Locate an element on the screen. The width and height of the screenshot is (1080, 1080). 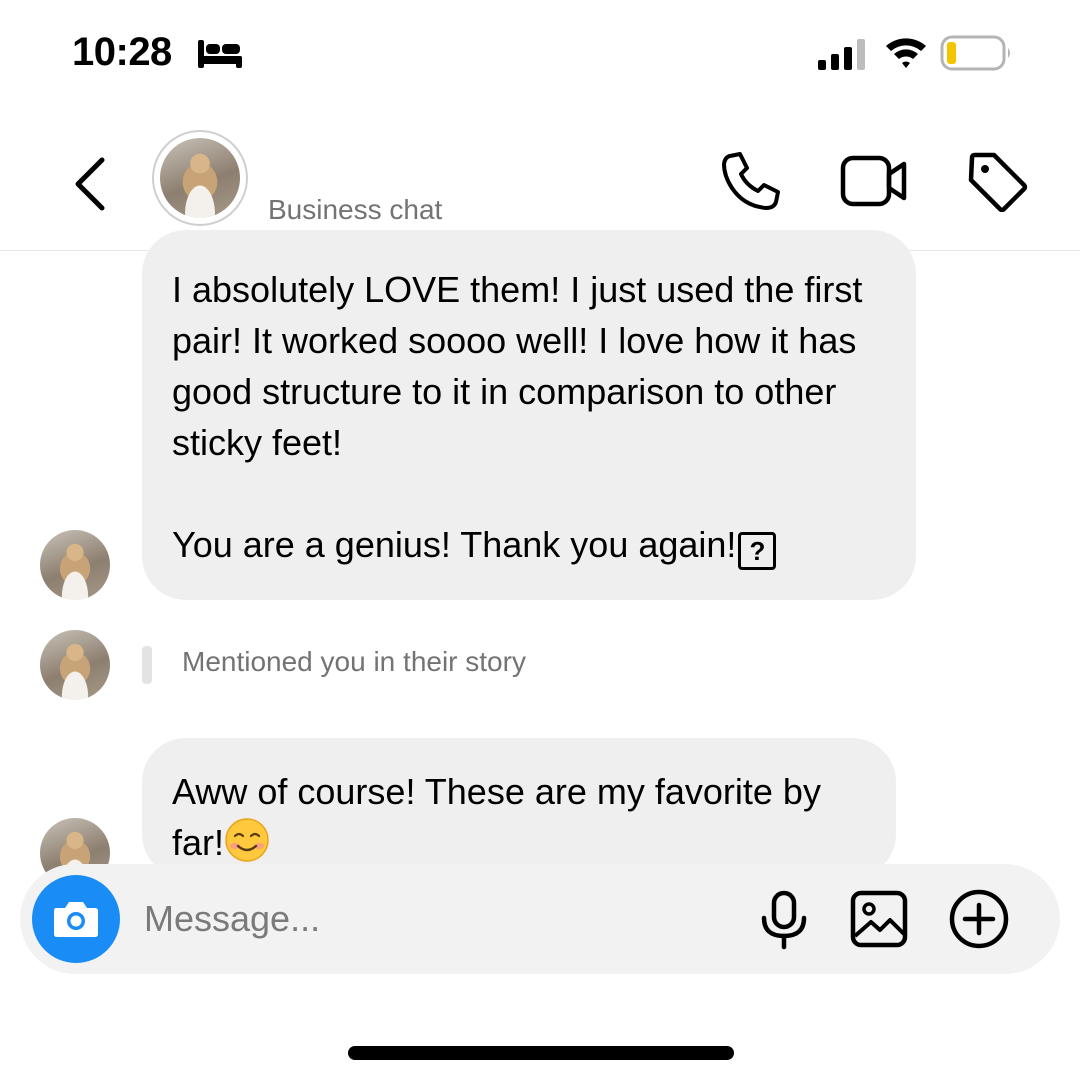
bed-icon is located at coordinates (220, 54).